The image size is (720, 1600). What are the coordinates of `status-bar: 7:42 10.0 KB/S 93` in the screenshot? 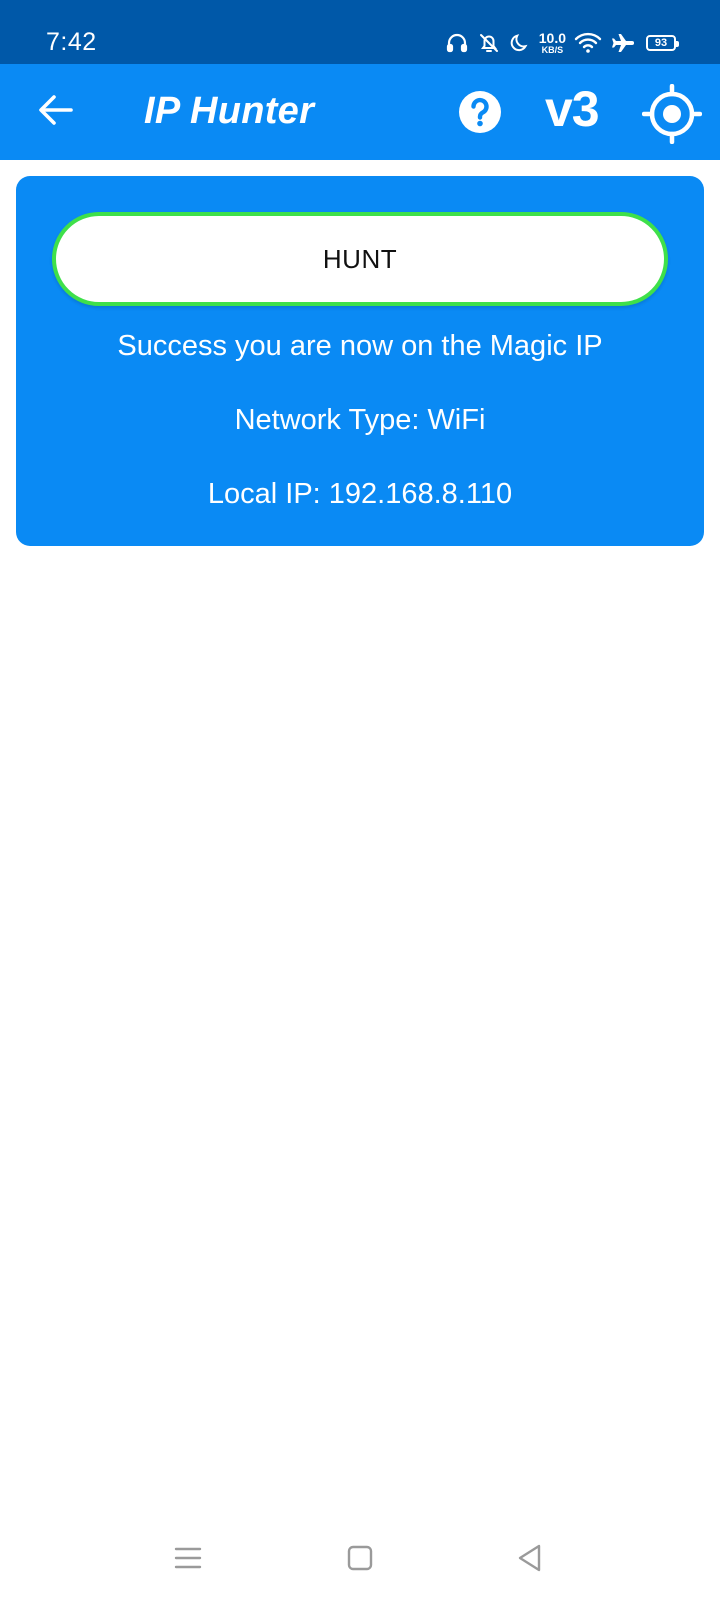 It's located at (360, 32).